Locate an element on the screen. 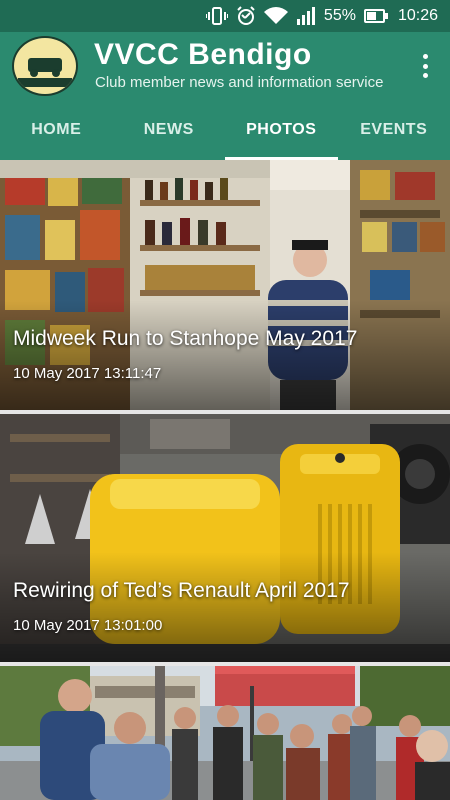 The height and width of the screenshot is (800, 450). alarm-icon is located at coordinates (246, 16).